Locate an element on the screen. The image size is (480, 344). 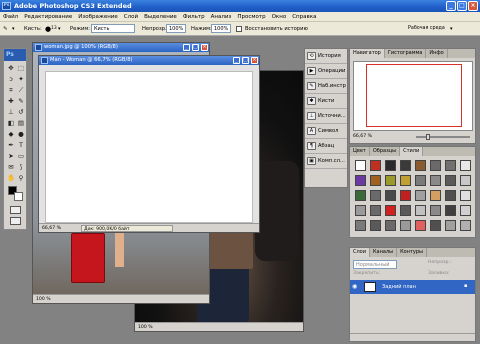
navigator-preview is located at coordinates (413, 96).